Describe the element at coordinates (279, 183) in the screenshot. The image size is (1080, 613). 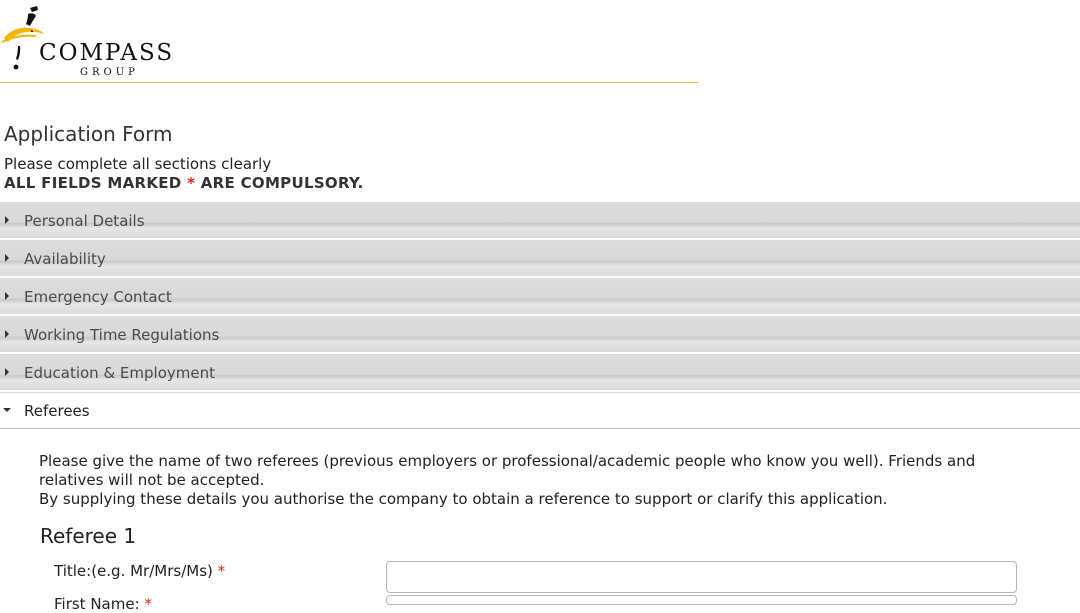
I see `compulsory-suffix: ARE COMPULSORY.` at that location.